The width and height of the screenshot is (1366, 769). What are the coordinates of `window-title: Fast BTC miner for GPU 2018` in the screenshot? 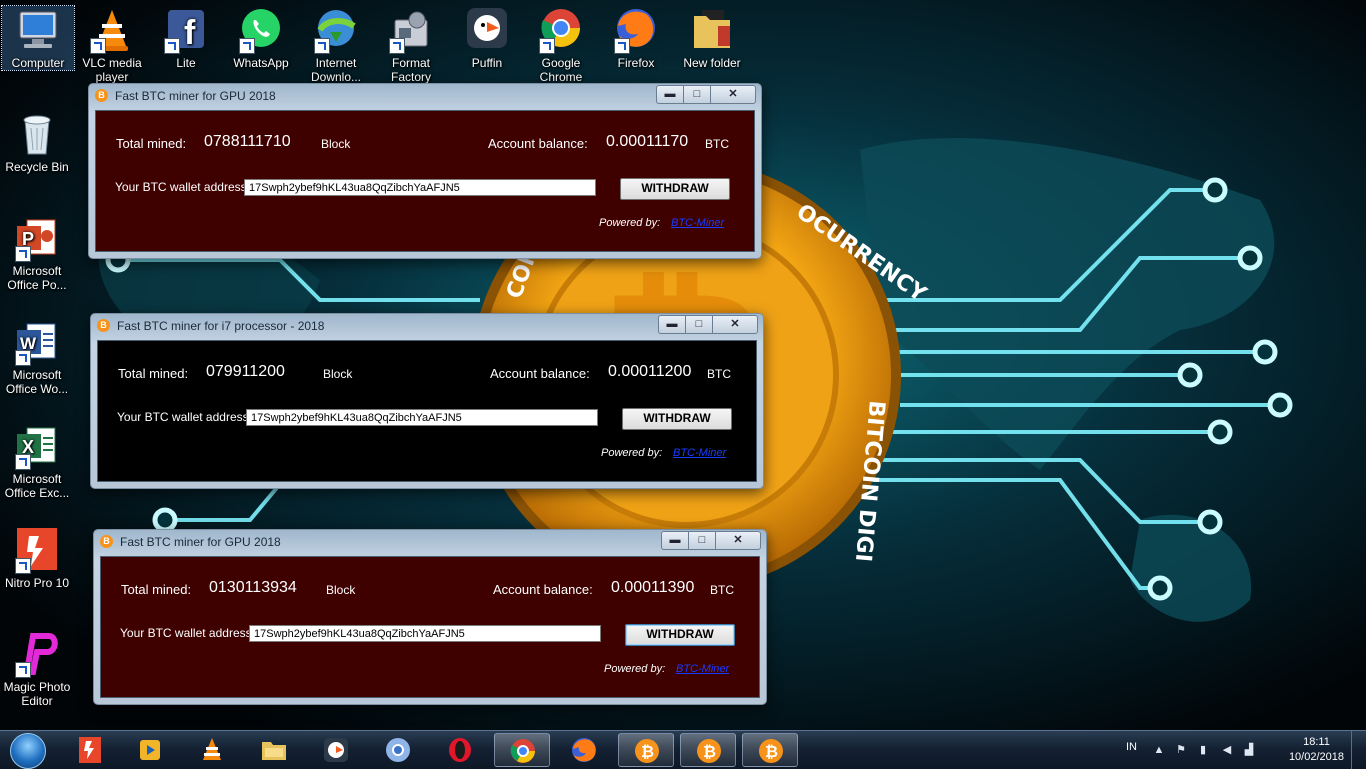 It's located at (195, 96).